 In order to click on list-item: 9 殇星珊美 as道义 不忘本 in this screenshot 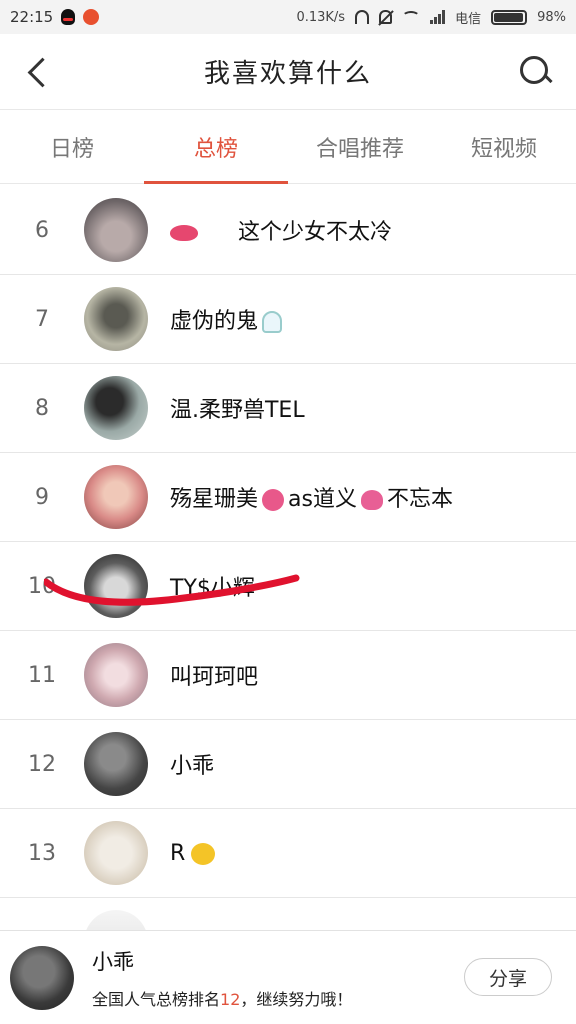, I will do `click(288, 497)`.